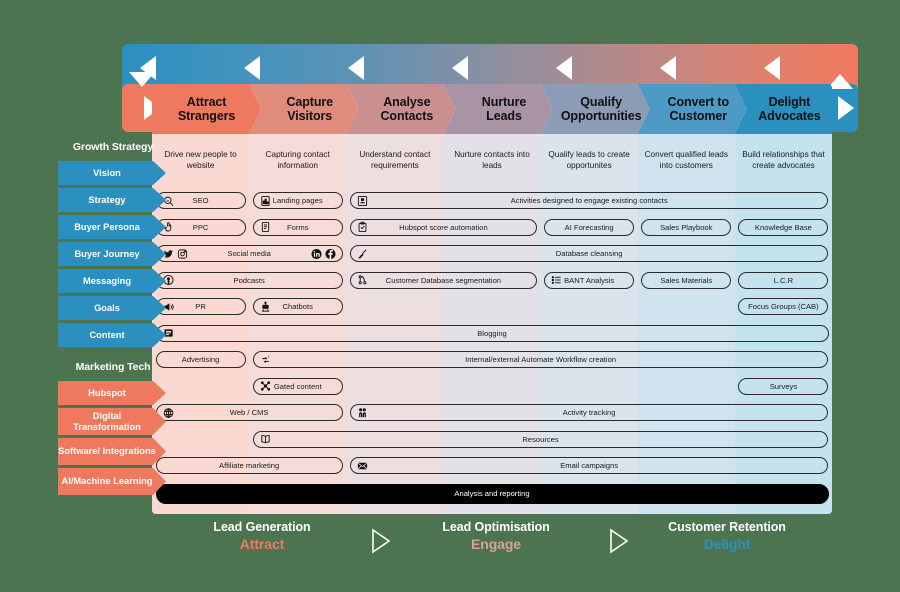 This screenshot has height=592, width=900. Describe the element at coordinates (504, 102) in the screenshot. I see `stage-title-line1: Nurture` at that location.